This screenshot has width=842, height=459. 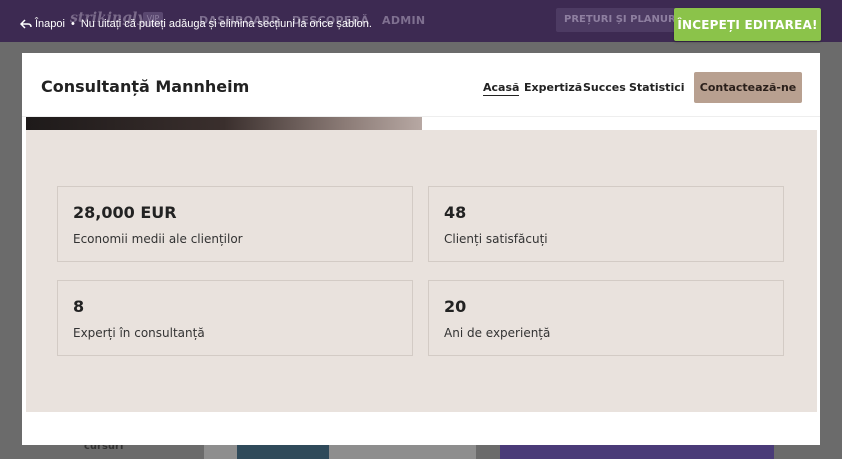 I want to click on stat-value: 28,000 EUR, so click(x=125, y=212).